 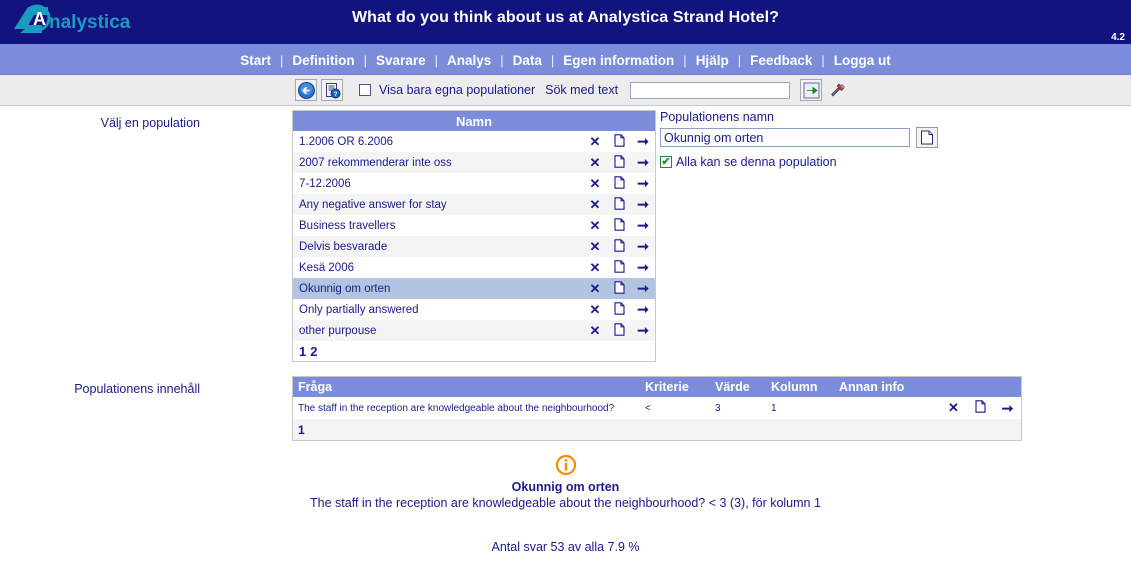 What do you see at coordinates (712, 60) in the screenshot?
I see `nav-item-hjälp: Hjälp` at bounding box center [712, 60].